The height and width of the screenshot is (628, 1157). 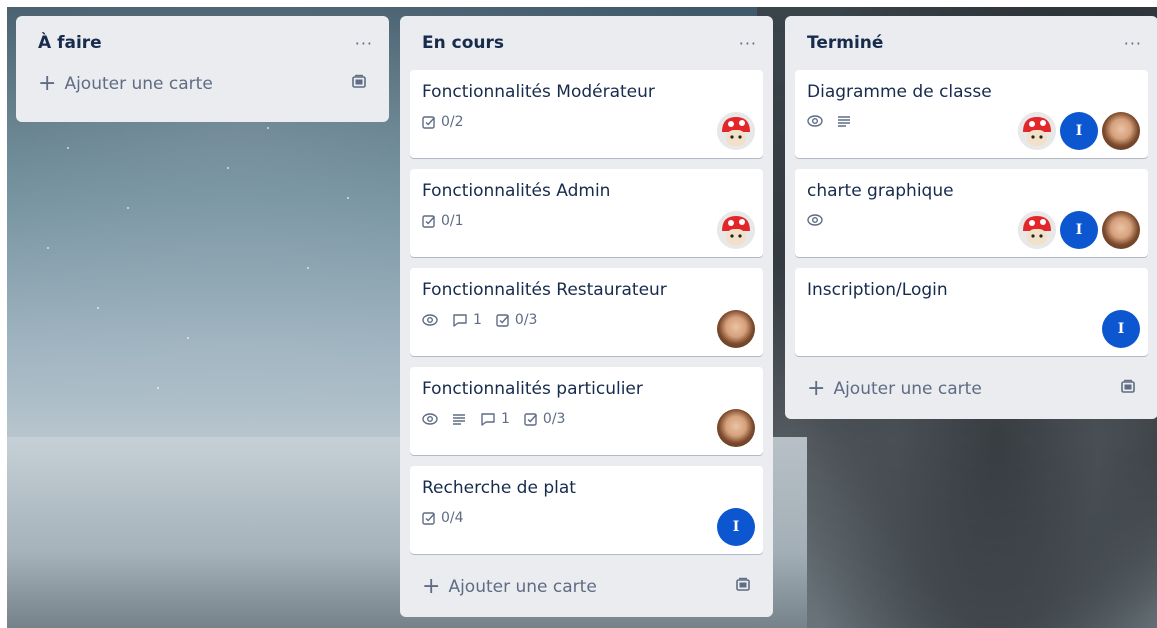 I want to click on list-header: Terminé ···, so click(x=971, y=43).